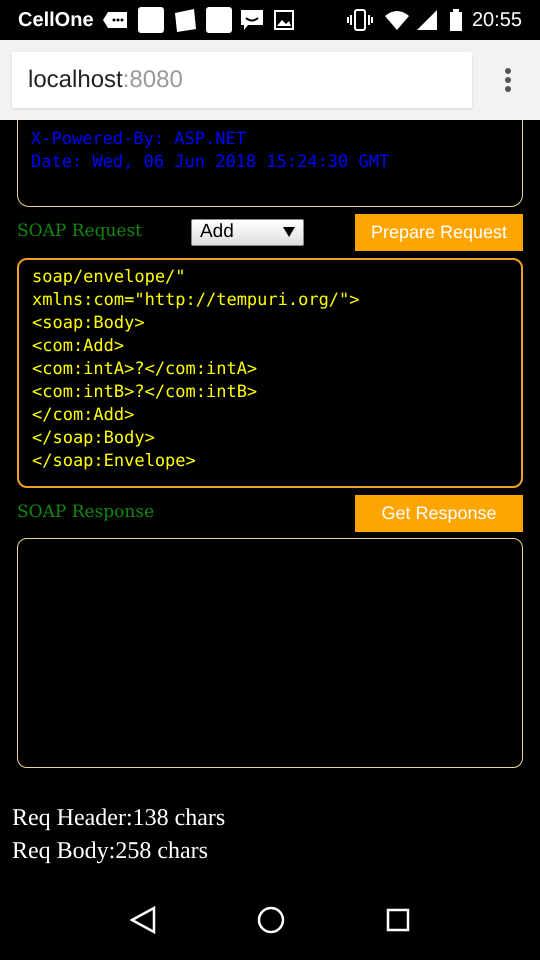 This screenshot has height=960, width=540. What do you see at coordinates (398, 920) in the screenshot?
I see `recents-icon` at bounding box center [398, 920].